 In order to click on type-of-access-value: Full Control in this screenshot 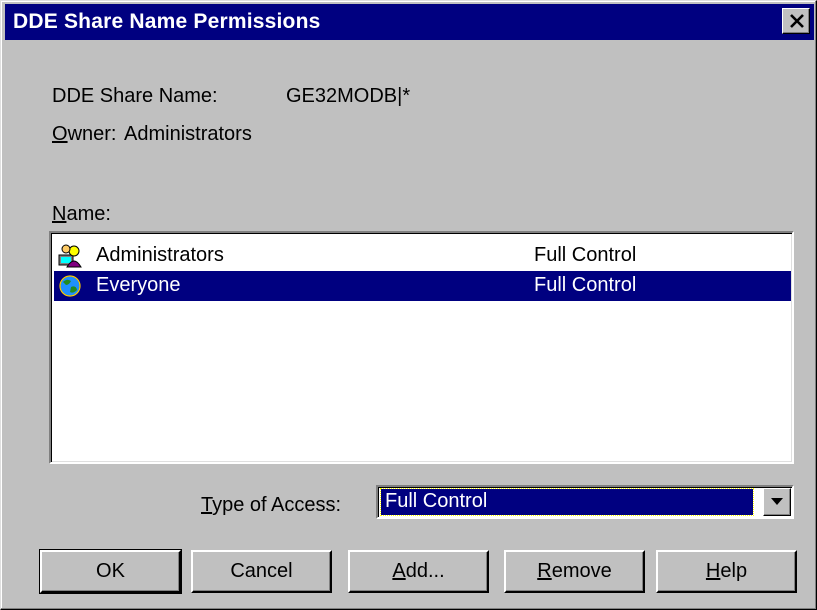, I will do `click(567, 502)`.